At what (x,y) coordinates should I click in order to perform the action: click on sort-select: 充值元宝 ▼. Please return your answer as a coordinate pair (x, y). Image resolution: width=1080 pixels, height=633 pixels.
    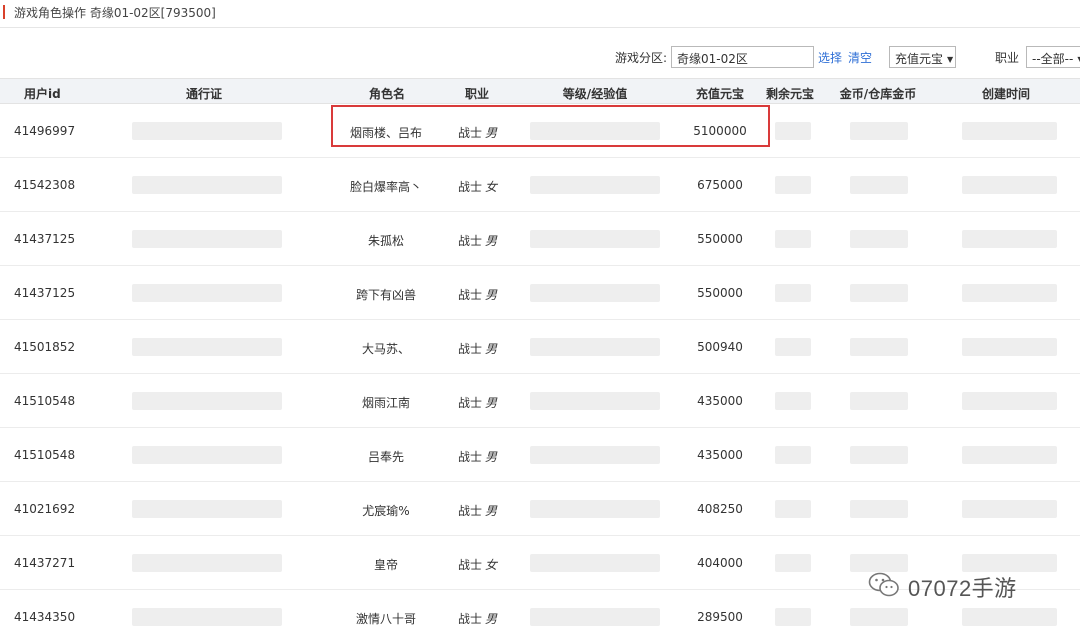
    Looking at the image, I should click on (922, 57).